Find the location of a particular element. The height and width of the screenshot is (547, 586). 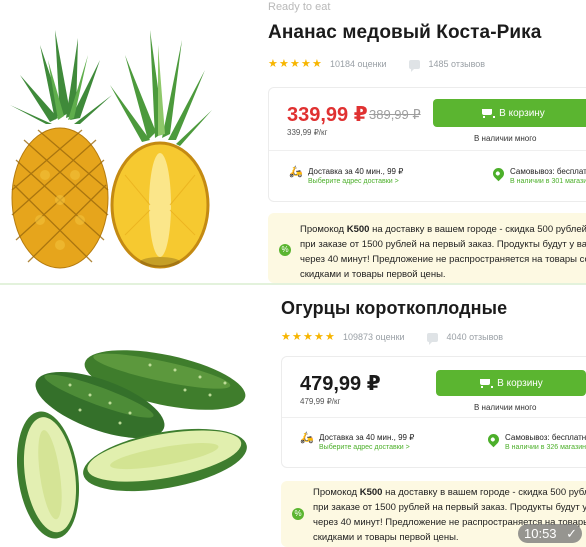

ready-to-eat-tag: Ready to eat is located at coordinates (299, 7).